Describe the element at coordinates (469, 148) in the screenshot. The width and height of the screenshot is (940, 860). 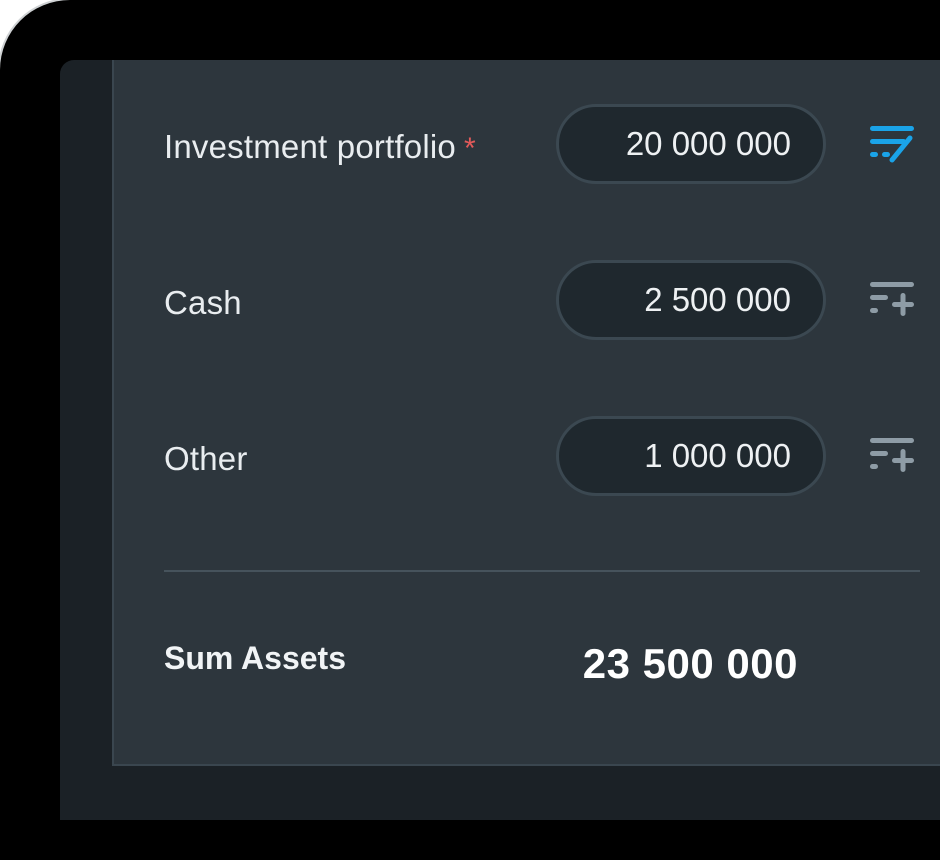
I see `required-indicator: *` at that location.